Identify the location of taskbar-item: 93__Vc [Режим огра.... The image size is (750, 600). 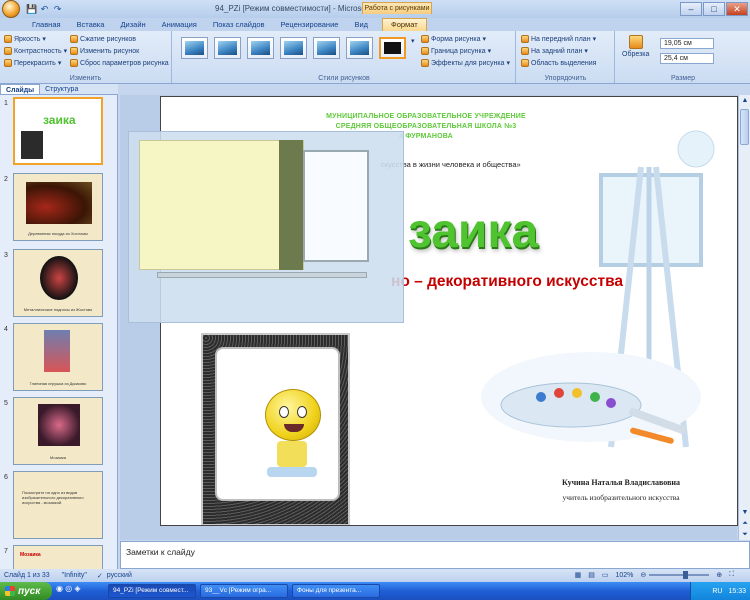
(244, 591).